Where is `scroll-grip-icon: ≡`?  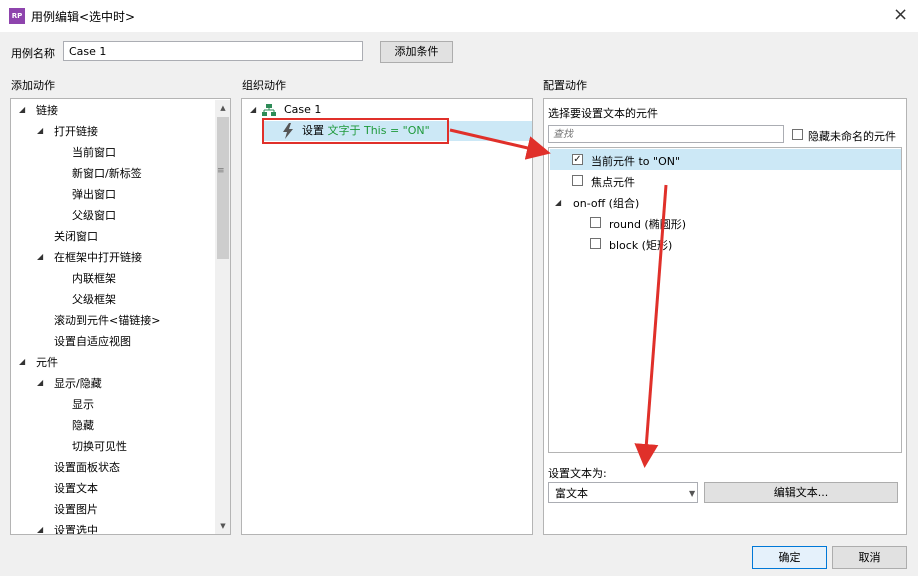
scroll-grip-icon: ≡ is located at coordinates (221, 171).